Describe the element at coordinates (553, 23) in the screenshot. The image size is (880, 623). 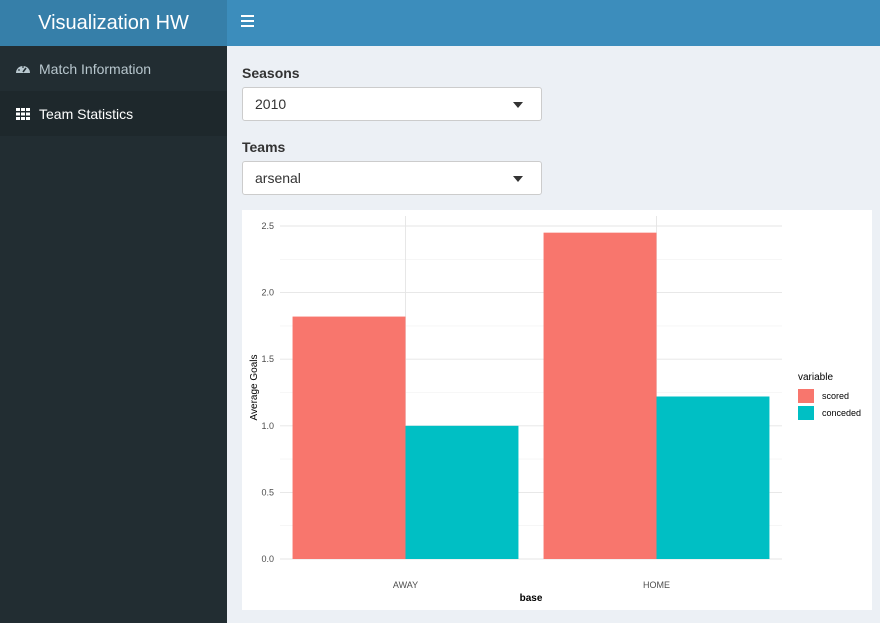
I see `top-navbar` at that location.